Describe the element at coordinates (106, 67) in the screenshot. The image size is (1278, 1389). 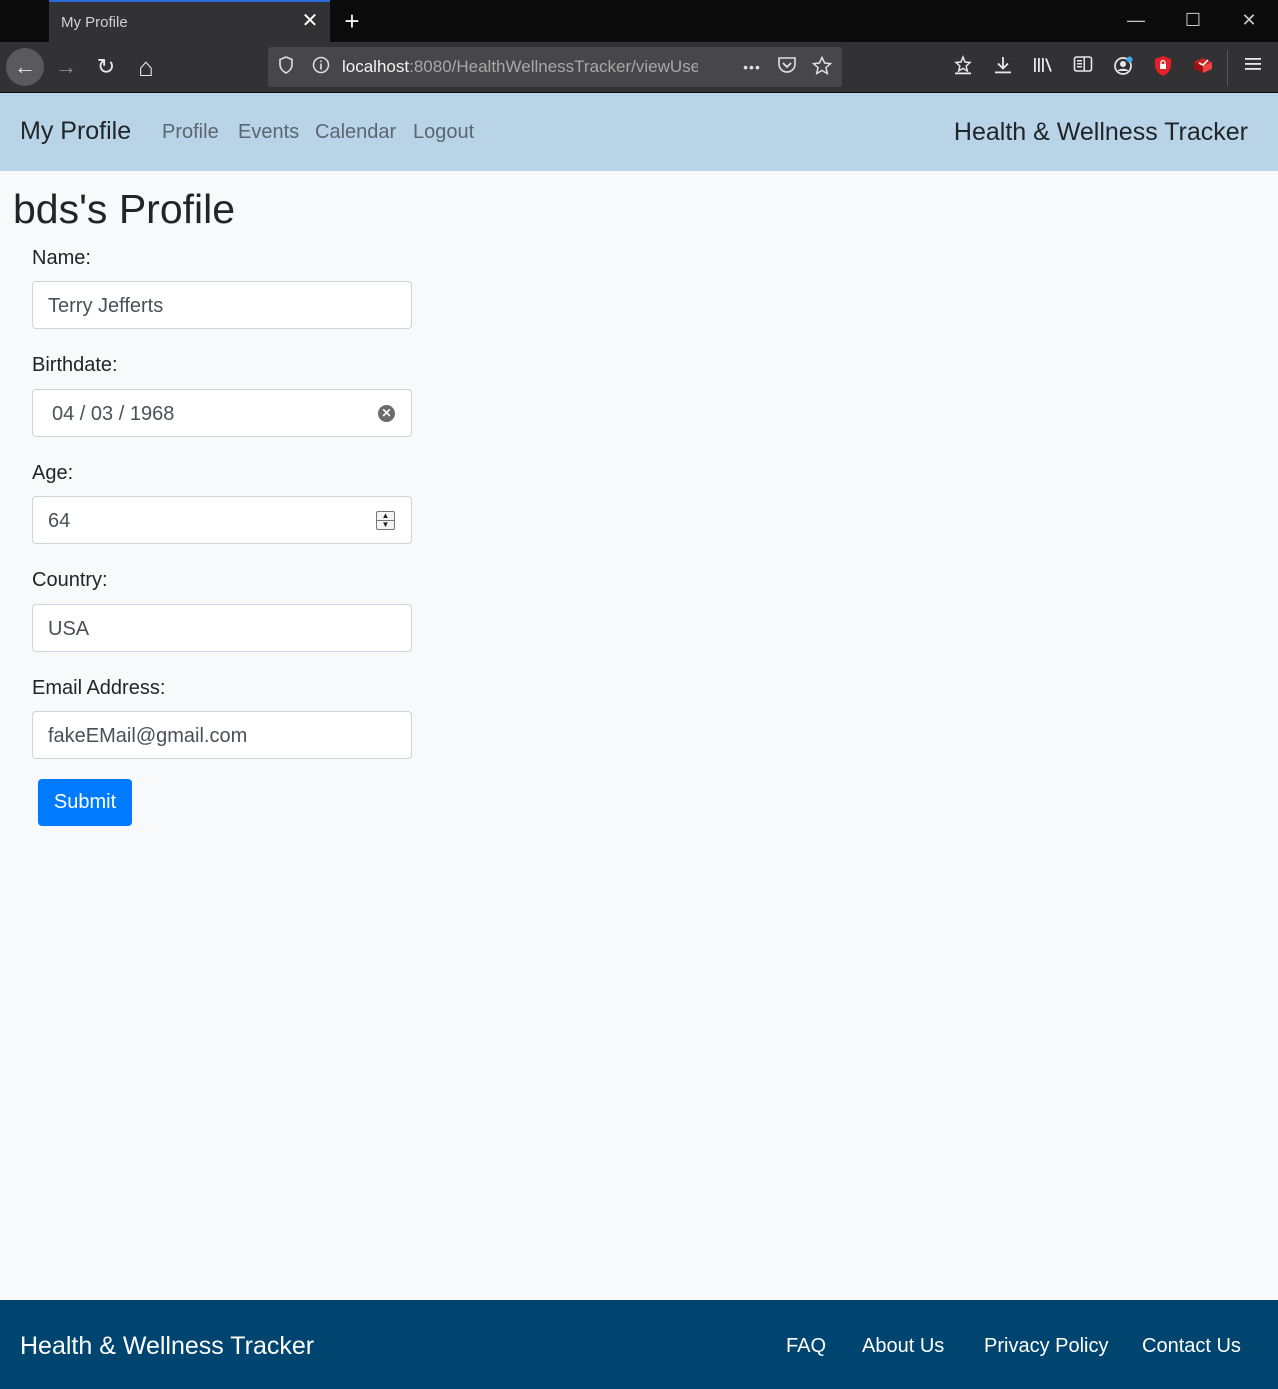
I see `reload-icon: ↻` at that location.